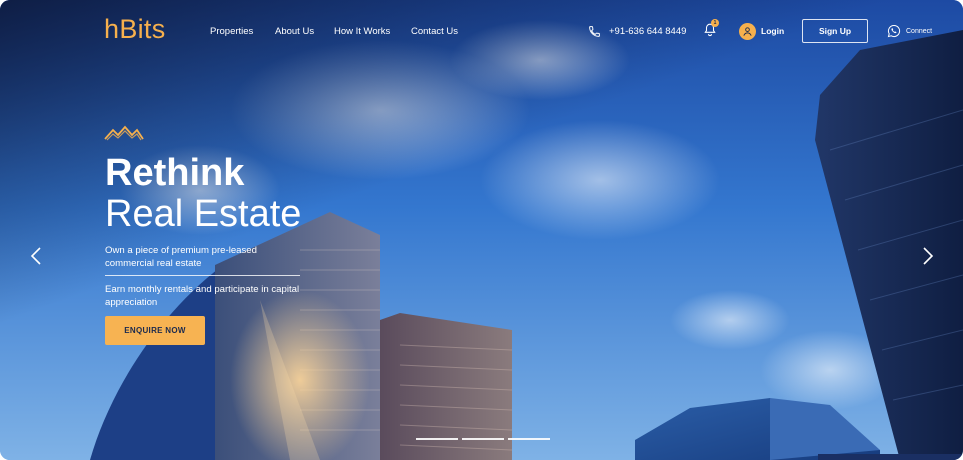 The height and width of the screenshot is (460, 963). What do you see at coordinates (362, 31) in the screenshot?
I see `nav-link-how-it-works: How It Works` at bounding box center [362, 31].